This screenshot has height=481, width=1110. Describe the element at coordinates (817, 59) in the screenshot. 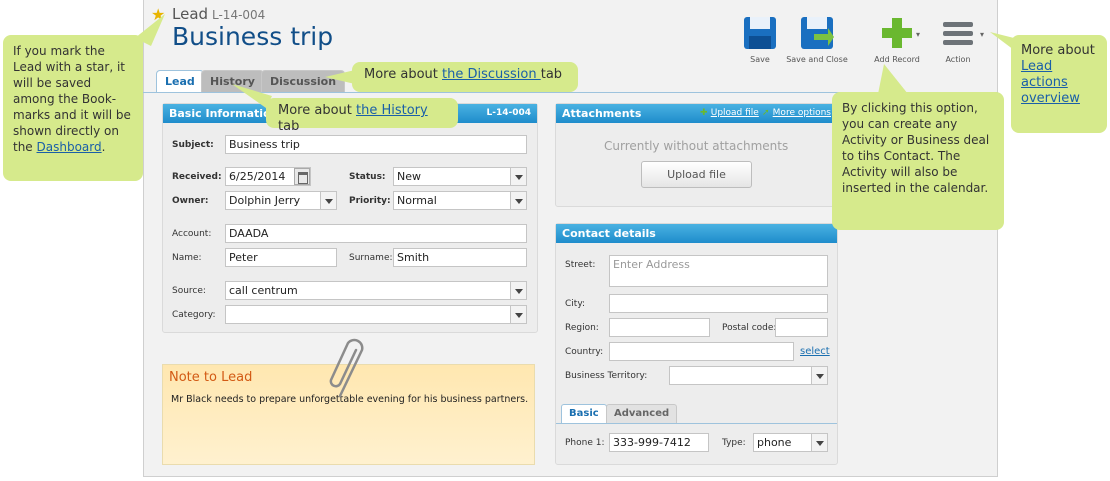

I see `save-close-label: Save and Close` at that location.